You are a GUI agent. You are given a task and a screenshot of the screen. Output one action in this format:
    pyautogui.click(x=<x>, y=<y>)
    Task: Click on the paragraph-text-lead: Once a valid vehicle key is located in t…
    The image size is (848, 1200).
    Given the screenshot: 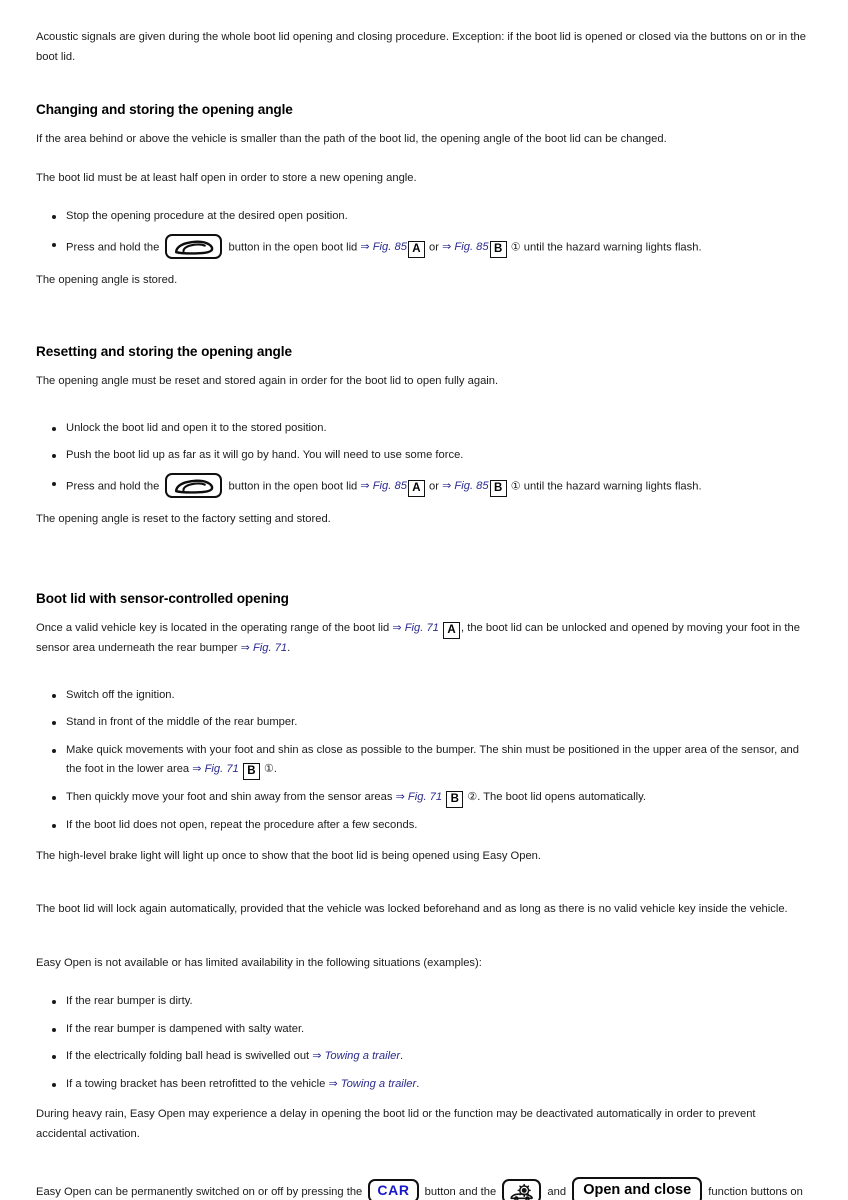 What is the action you would take?
    pyautogui.click(x=213, y=628)
    